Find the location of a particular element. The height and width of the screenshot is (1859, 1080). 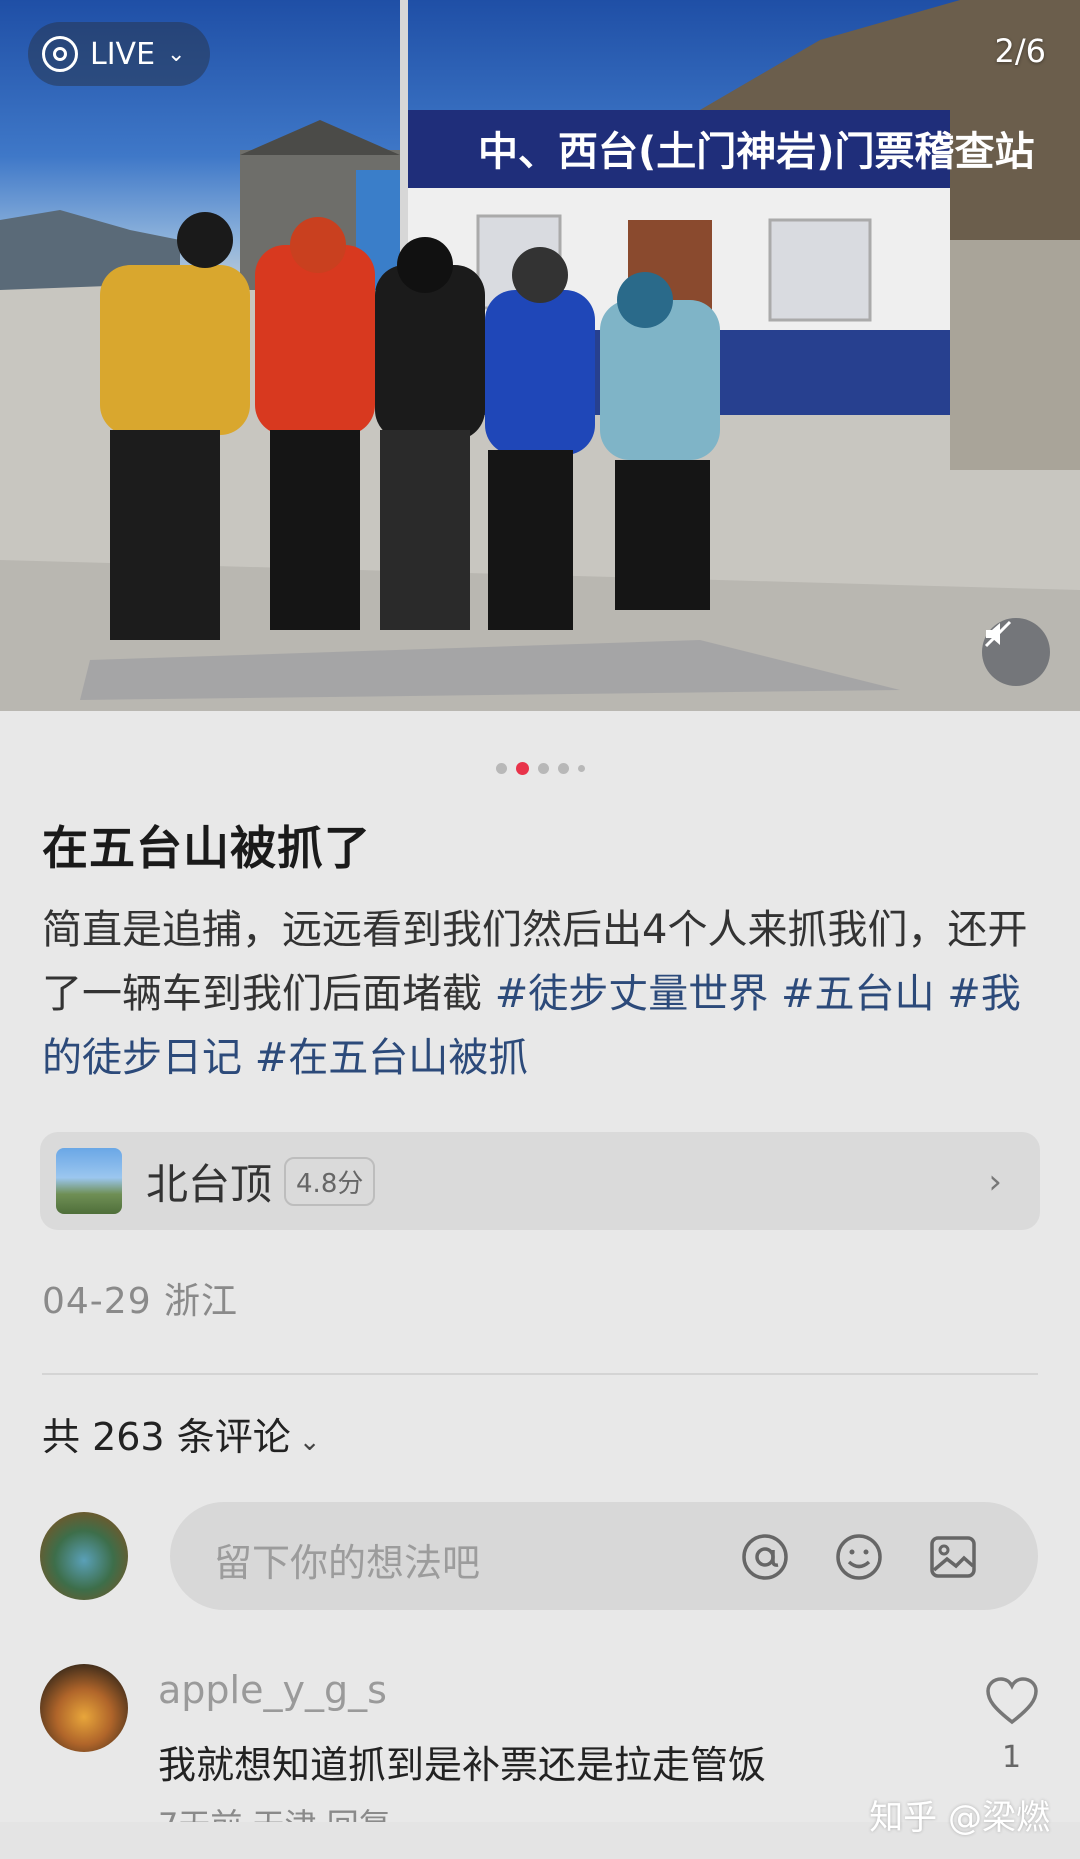

comment-username: apple_y_g_s is located at coordinates (272, 1690).